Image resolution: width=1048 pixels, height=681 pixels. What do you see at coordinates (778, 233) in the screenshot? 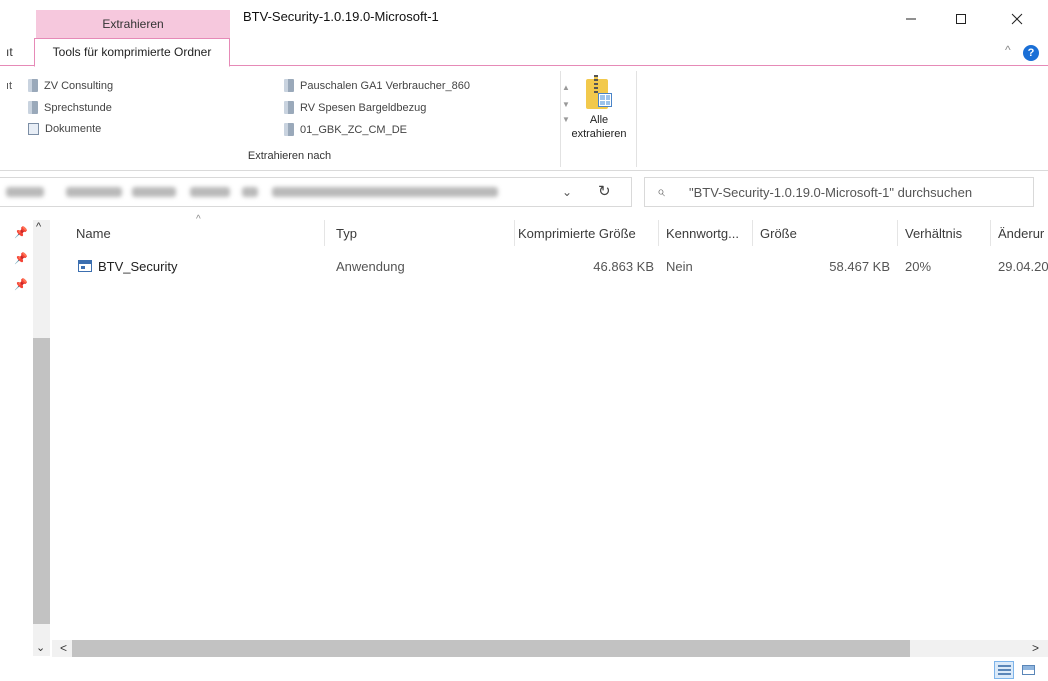
I see `column-header-size: Größe` at bounding box center [778, 233].